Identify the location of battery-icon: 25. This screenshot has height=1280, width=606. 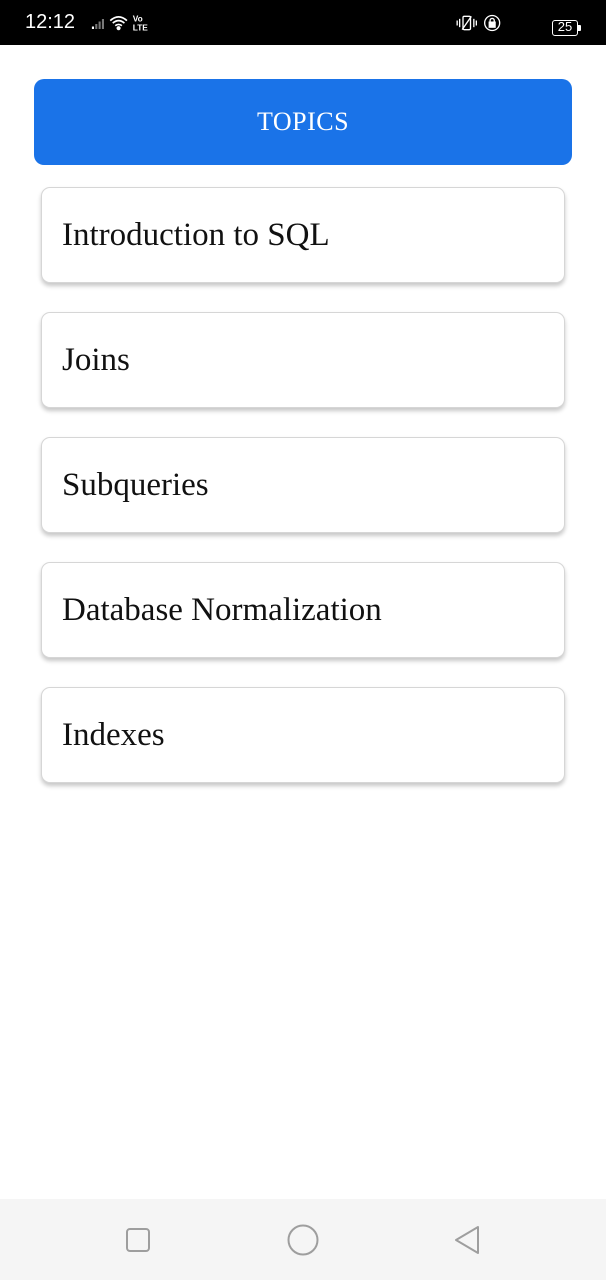
(565, 27).